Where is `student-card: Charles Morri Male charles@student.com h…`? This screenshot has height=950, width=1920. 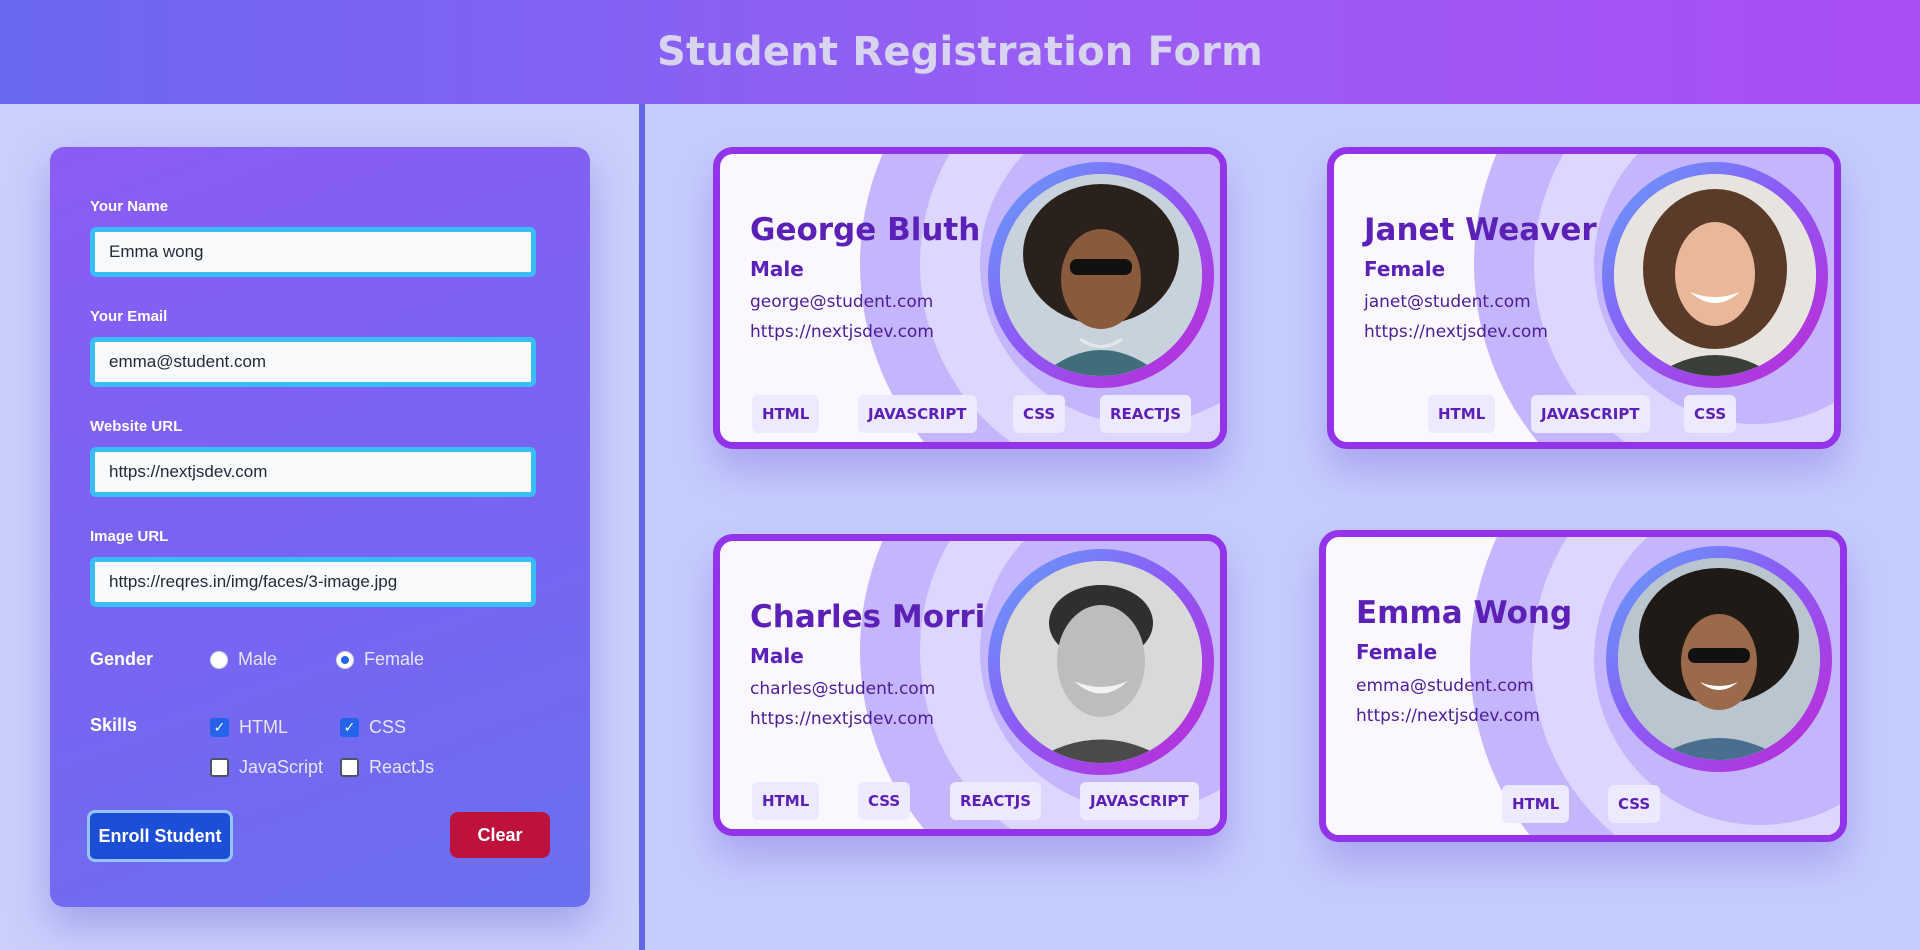 student-card: Charles Morri Male charles@student.com h… is located at coordinates (970, 685).